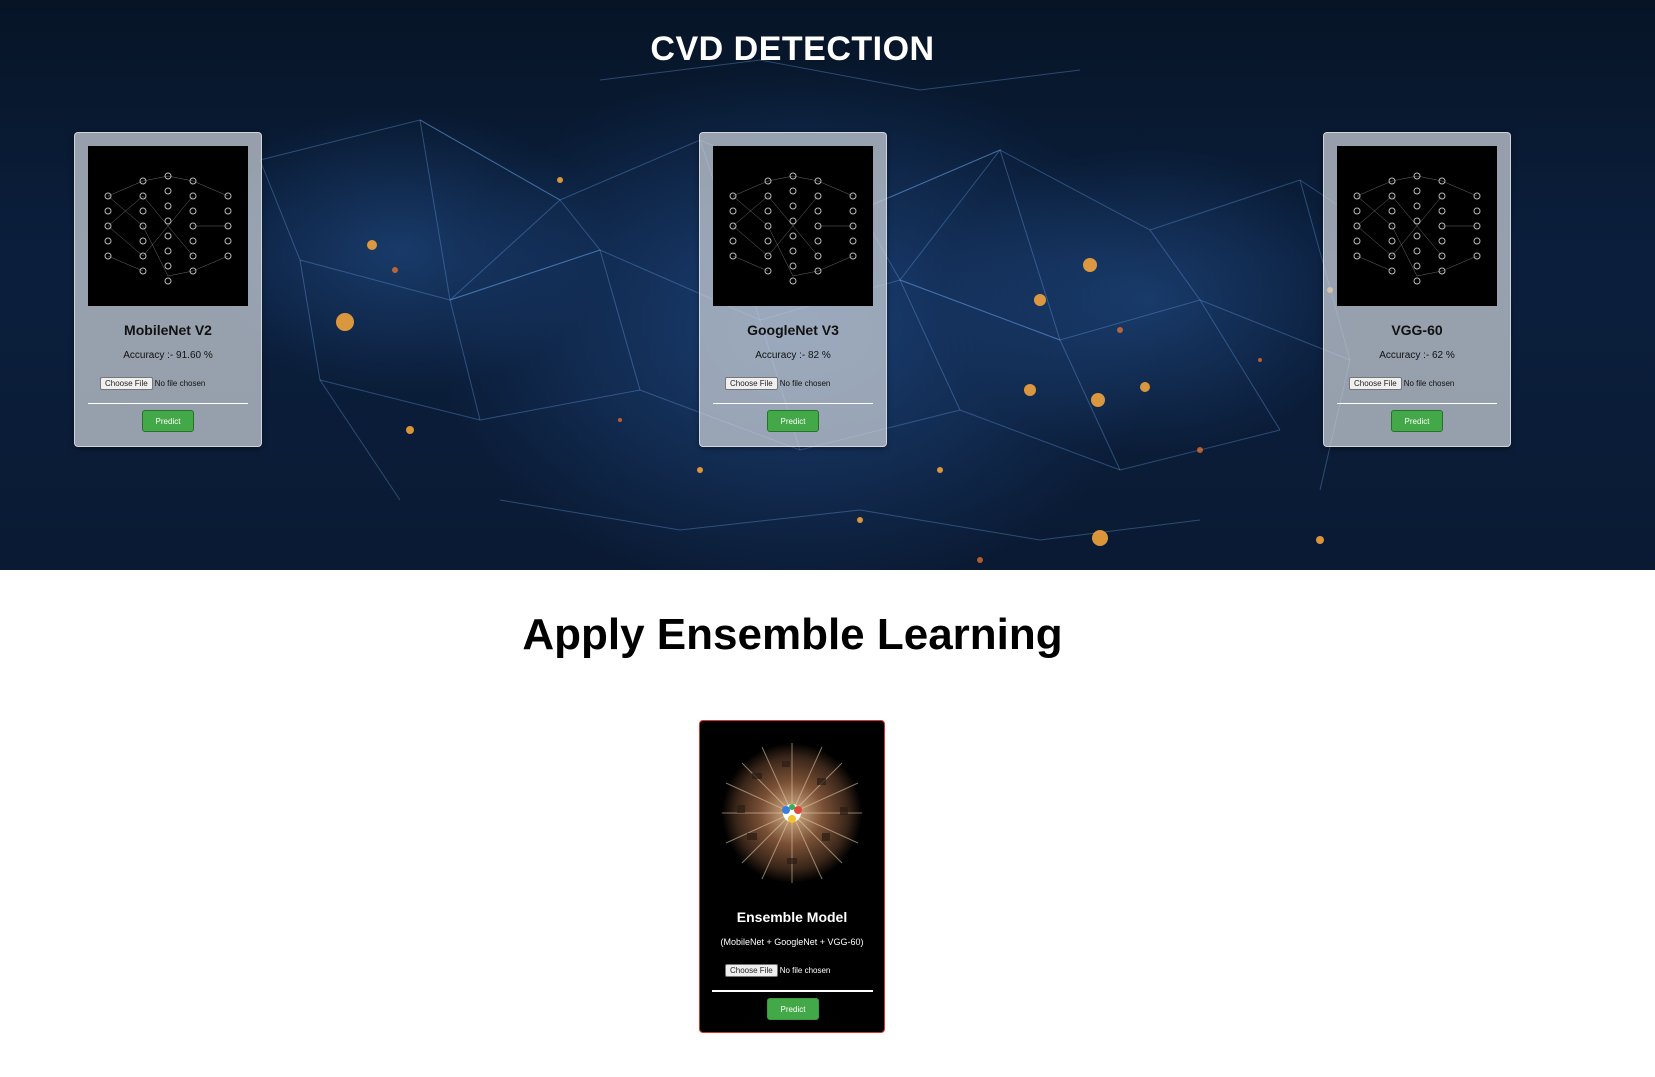 The image size is (1655, 1077). Describe the element at coordinates (792, 49) in the screenshot. I see `page-title: CVD DETECTION` at that location.